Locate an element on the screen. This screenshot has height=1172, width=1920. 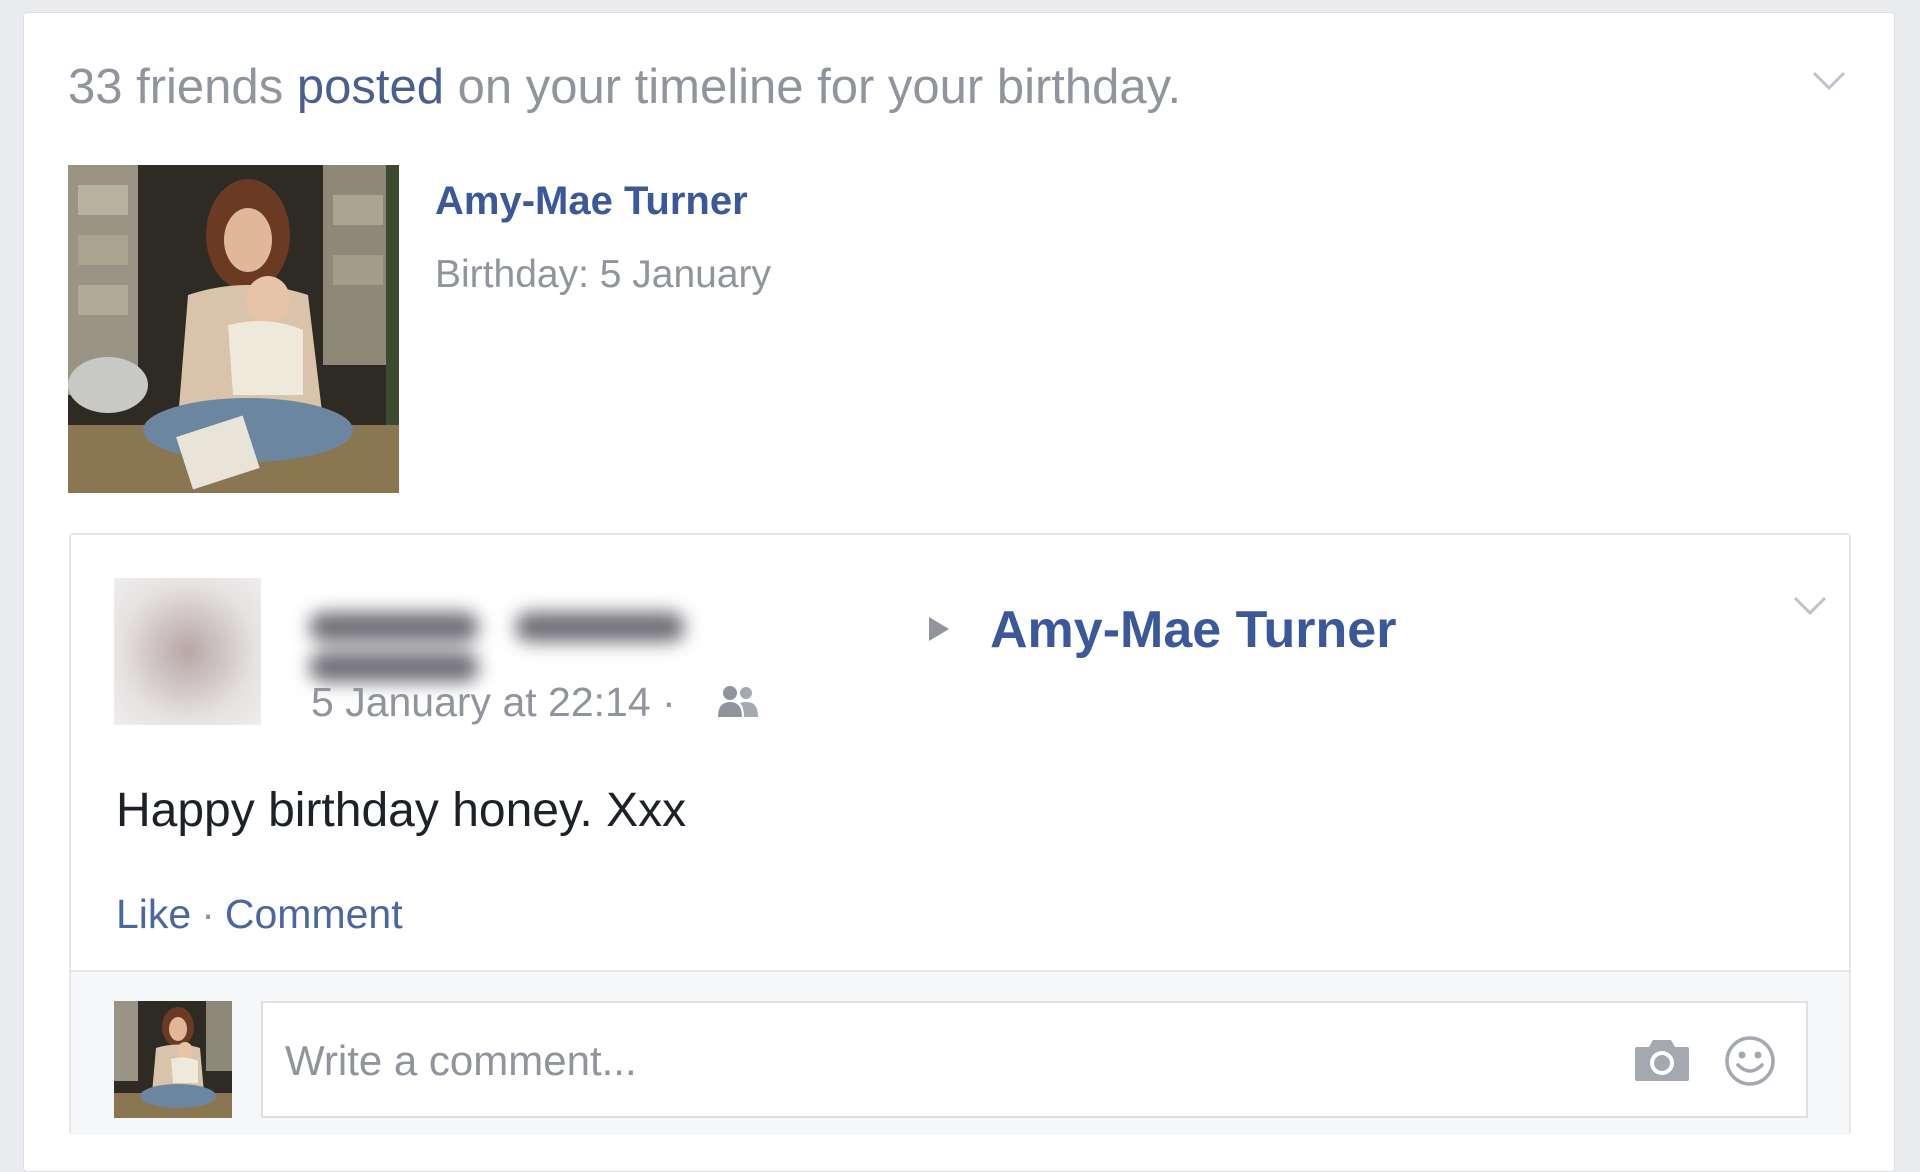
camera-icon is located at coordinates (1662, 1060).